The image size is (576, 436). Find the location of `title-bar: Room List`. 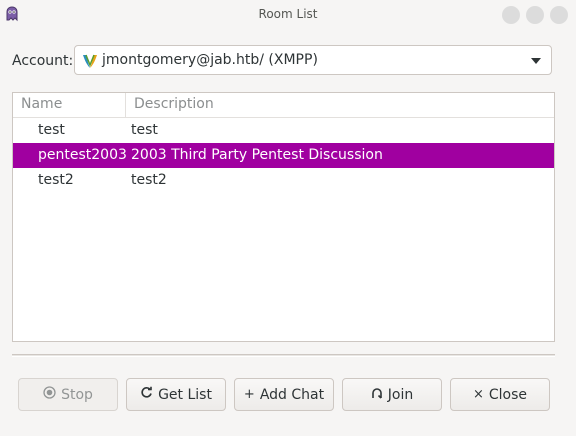

title-bar: Room List is located at coordinates (288, 15).